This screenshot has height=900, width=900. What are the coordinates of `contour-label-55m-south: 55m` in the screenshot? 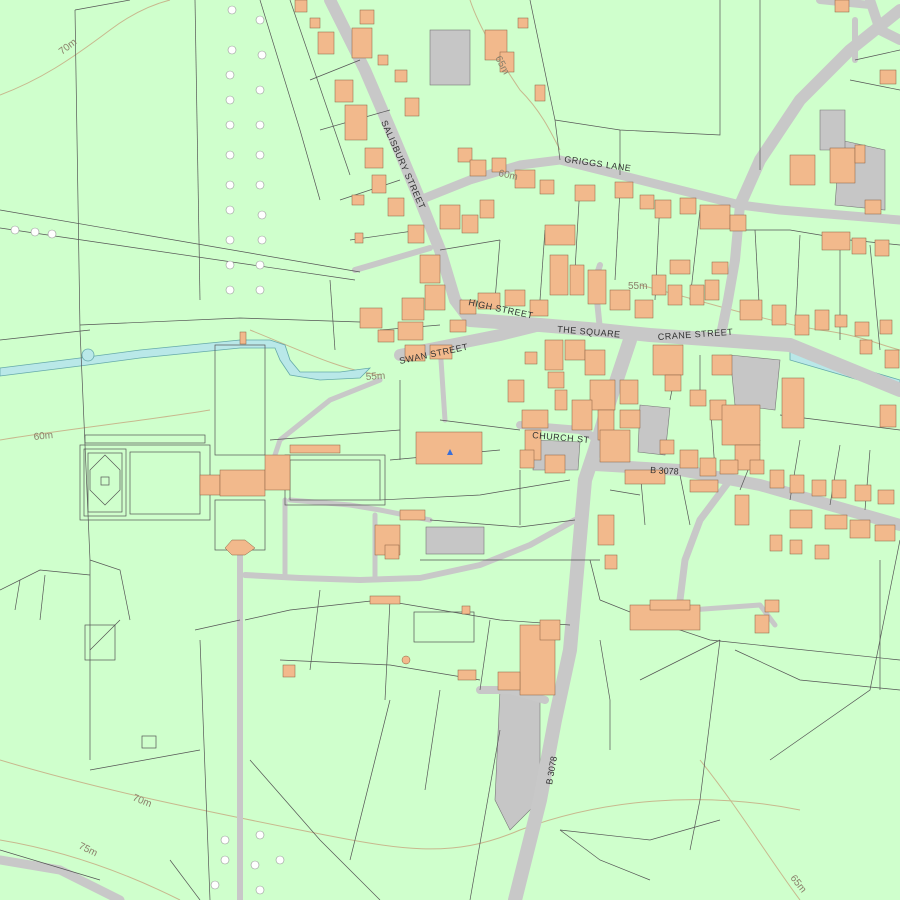 It's located at (375, 377).